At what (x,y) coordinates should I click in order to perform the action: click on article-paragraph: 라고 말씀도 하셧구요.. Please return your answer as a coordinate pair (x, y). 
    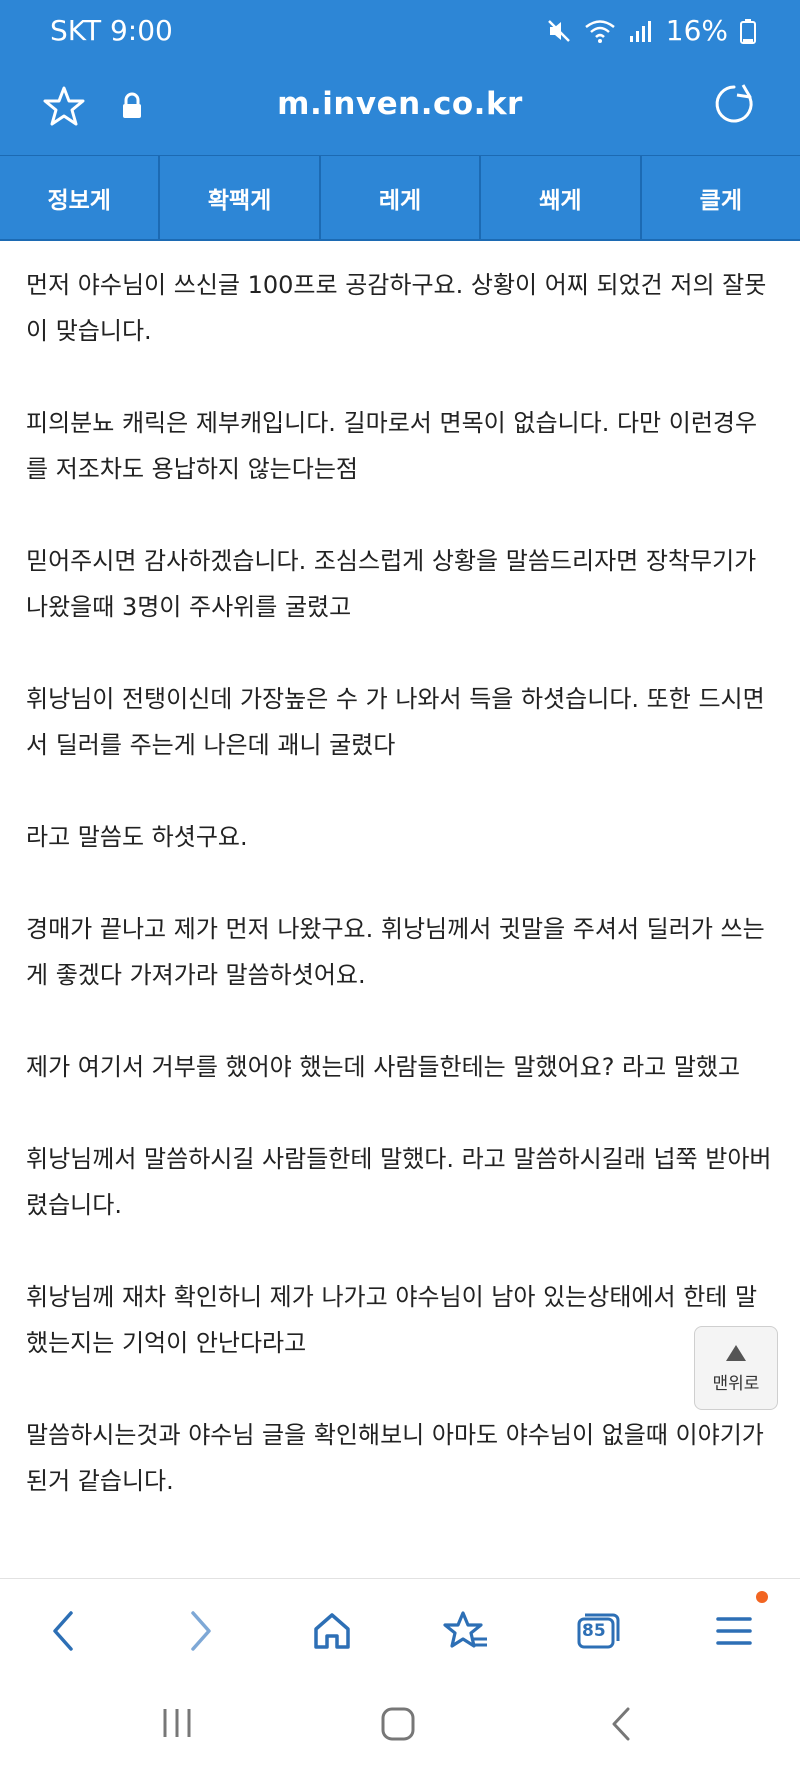
    Looking at the image, I should click on (137, 837).